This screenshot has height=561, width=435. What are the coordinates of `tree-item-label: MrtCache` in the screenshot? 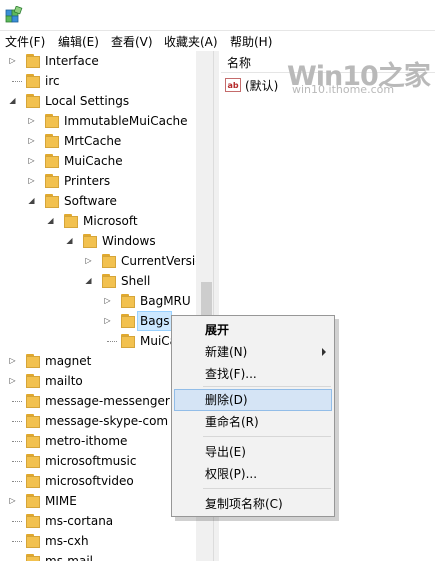 It's located at (92, 141).